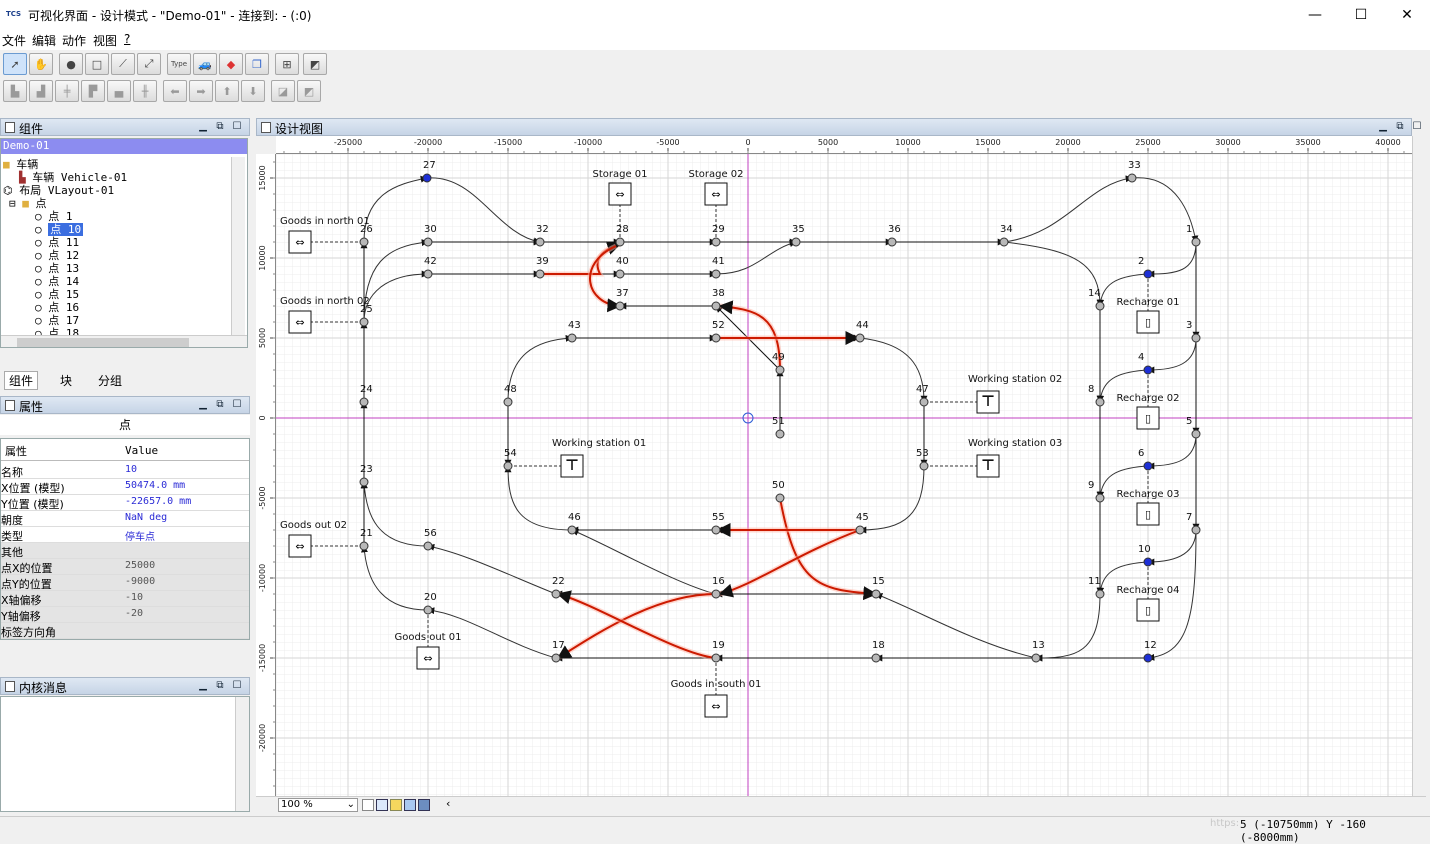  I want to click on move-up-button: ⬆, so click(227, 91).